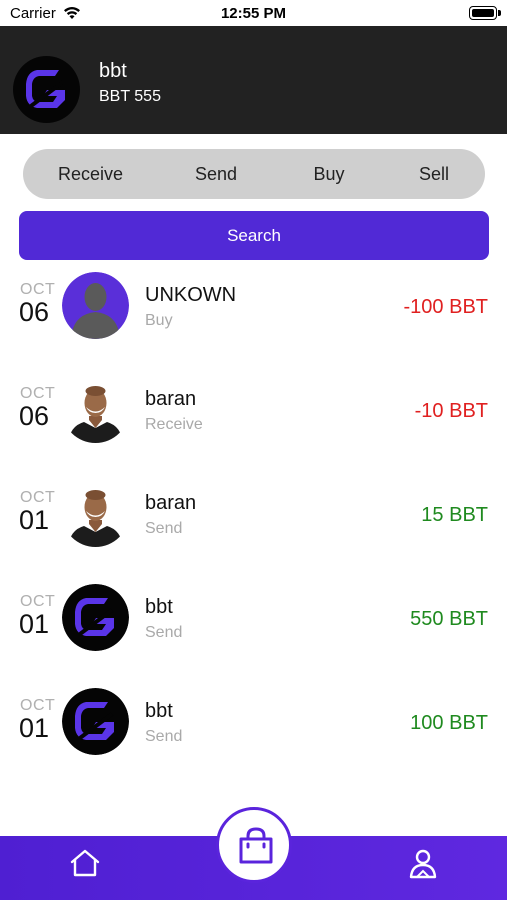  What do you see at coordinates (434, 174) in the screenshot?
I see `sell-button: Sell` at bounding box center [434, 174].